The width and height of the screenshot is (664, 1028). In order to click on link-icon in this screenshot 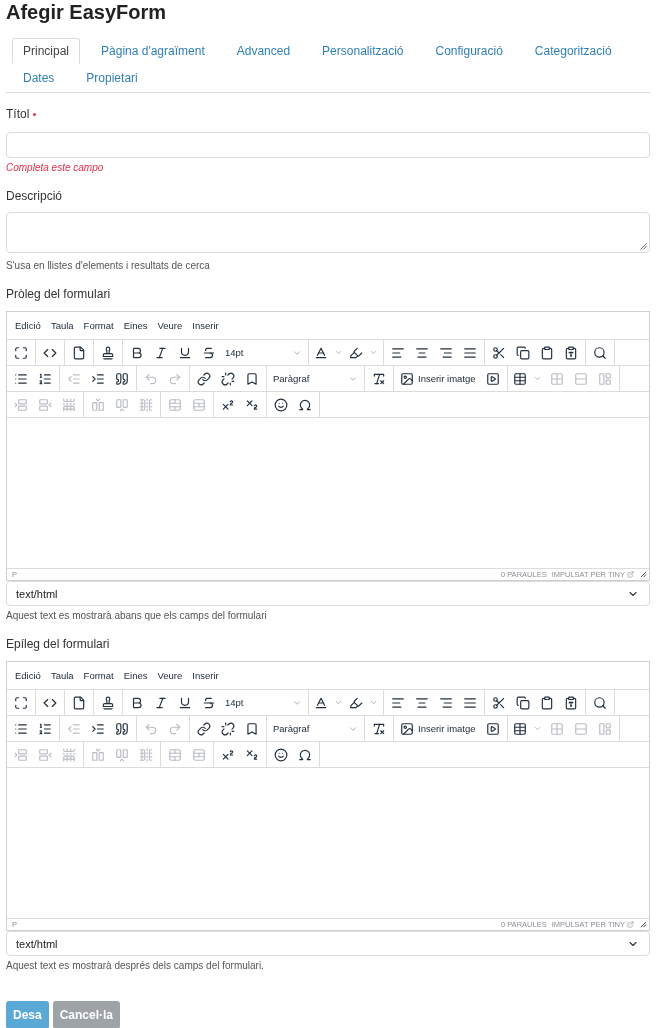, I will do `click(204, 728)`.